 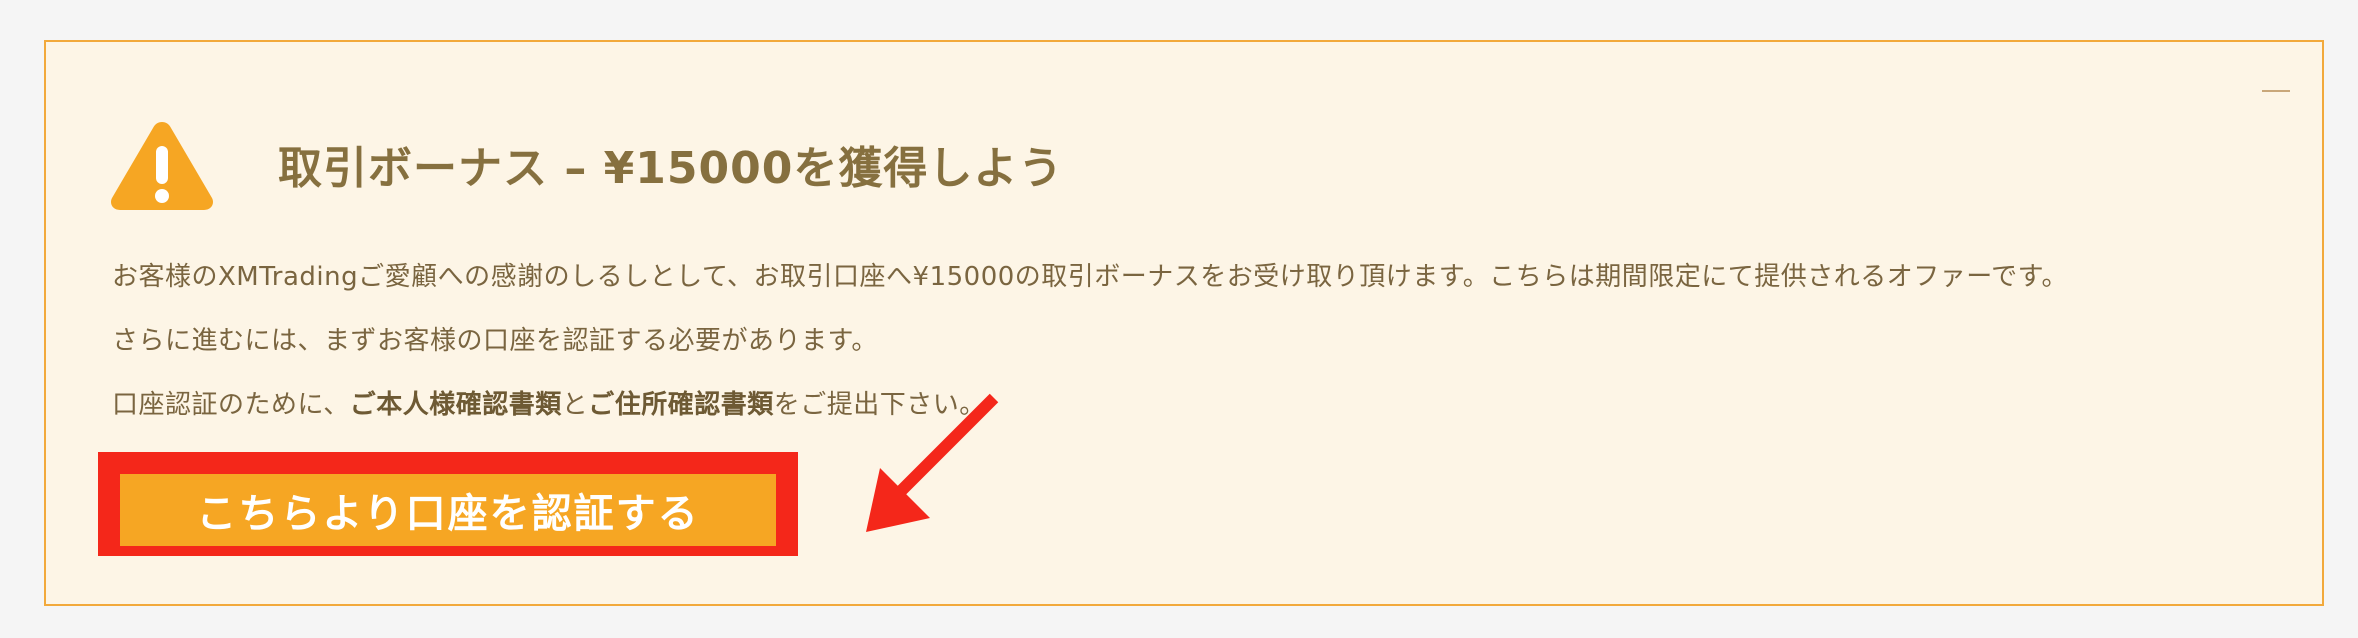 What do you see at coordinates (455, 405) in the screenshot?
I see `identity-document-label: ご本人様確認書類` at bounding box center [455, 405].